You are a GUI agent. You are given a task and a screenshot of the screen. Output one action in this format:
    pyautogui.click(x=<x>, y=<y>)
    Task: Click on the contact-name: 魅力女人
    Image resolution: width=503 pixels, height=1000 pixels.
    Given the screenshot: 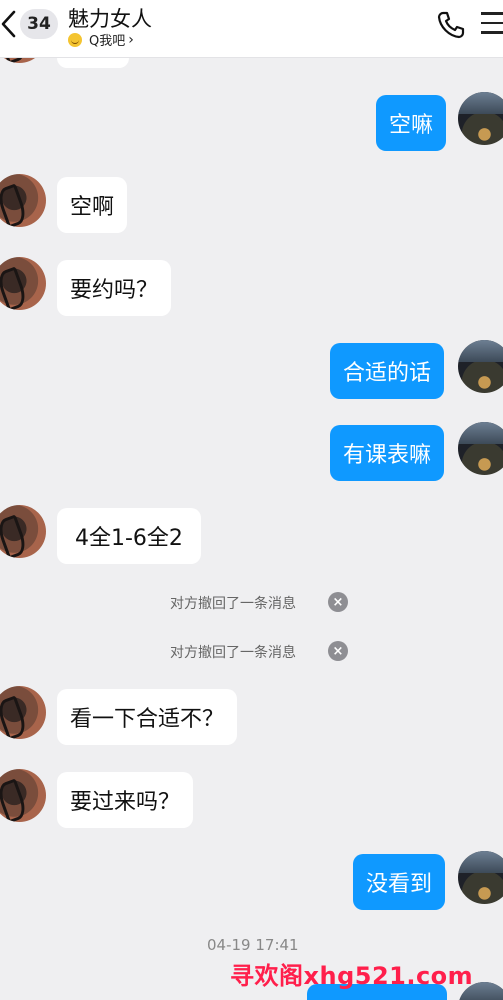 What is the action you would take?
    pyautogui.click(x=110, y=18)
    